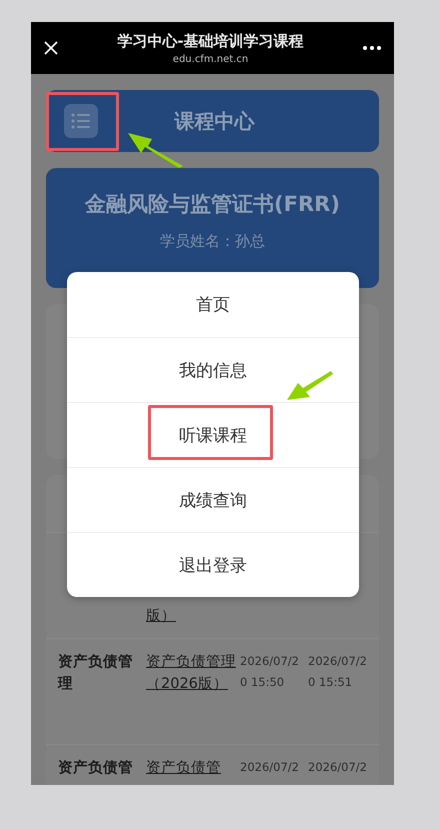  What do you see at coordinates (210, 59) in the screenshot?
I see `page-url: edu.cfm.net.cn` at bounding box center [210, 59].